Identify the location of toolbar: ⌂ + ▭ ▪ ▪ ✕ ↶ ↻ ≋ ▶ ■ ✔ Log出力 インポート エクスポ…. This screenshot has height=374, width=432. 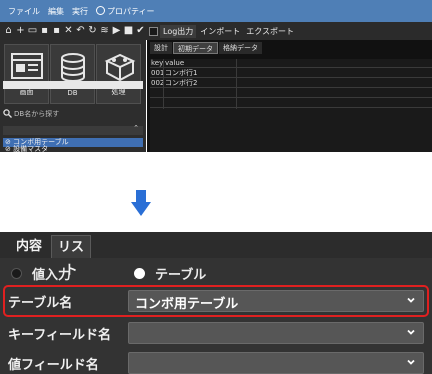
(216, 31).